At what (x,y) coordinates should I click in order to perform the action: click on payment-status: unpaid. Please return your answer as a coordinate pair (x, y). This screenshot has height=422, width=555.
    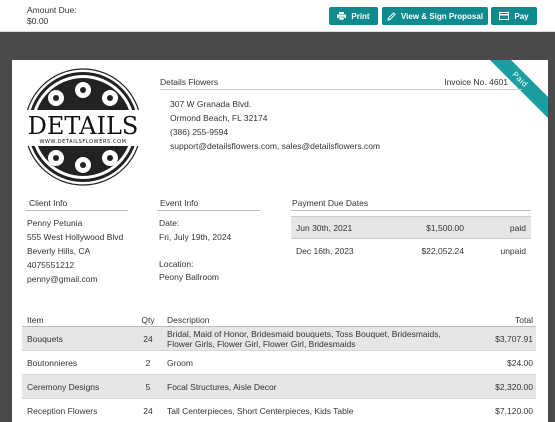
    Looking at the image, I should click on (513, 250).